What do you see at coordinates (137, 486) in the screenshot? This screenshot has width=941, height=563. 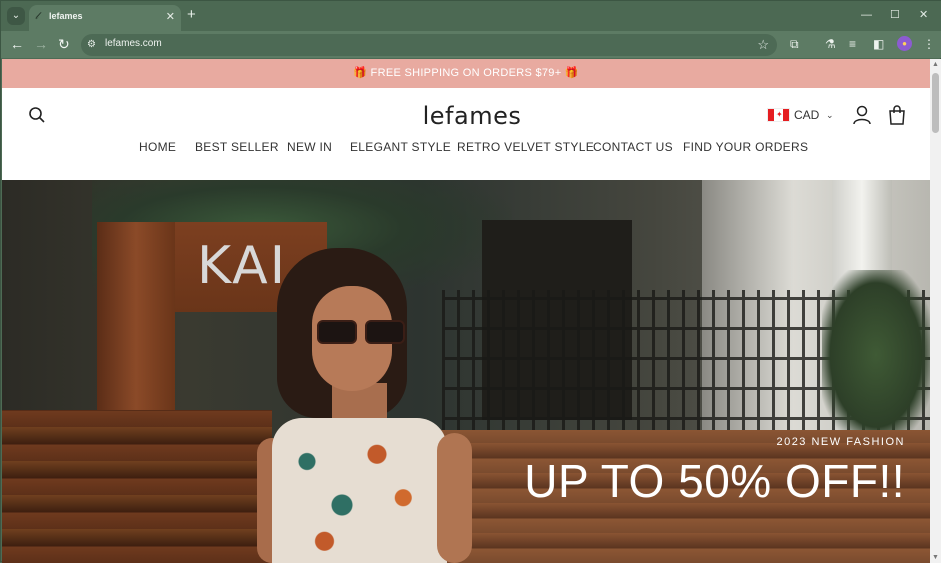 I see `hero-lower-planks` at bounding box center [137, 486].